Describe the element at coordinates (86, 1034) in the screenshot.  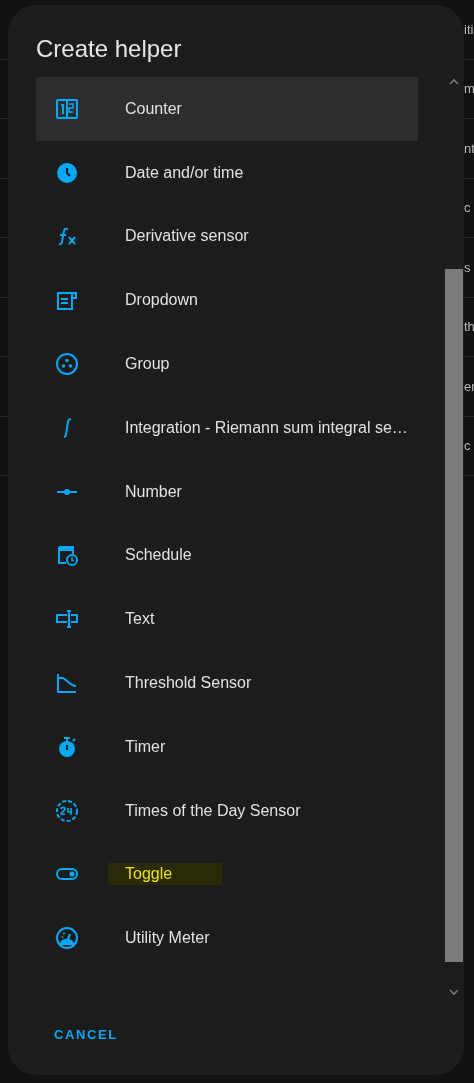
I see `cancel-button: CANCEL` at that location.